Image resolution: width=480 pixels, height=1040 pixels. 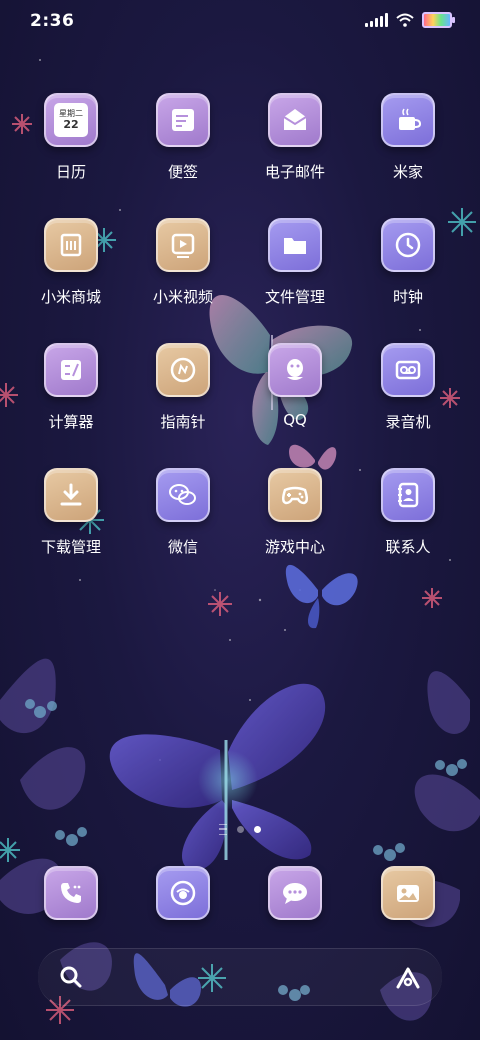 What do you see at coordinates (71, 370) in the screenshot?
I see `calculator-icon` at bounding box center [71, 370].